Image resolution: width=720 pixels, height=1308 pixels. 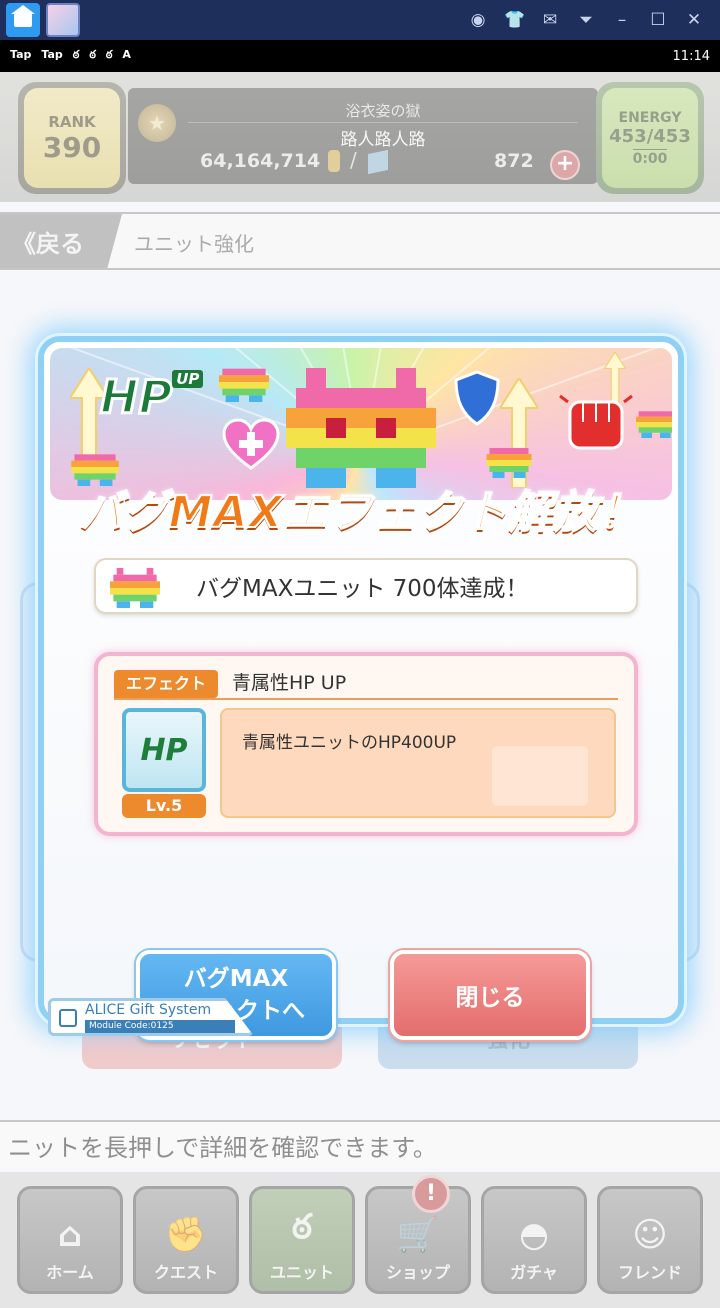 What do you see at coordinates (540, 776) in the screenshot?
I see `invader-watermark-icon` at bounding box center [540, 776].